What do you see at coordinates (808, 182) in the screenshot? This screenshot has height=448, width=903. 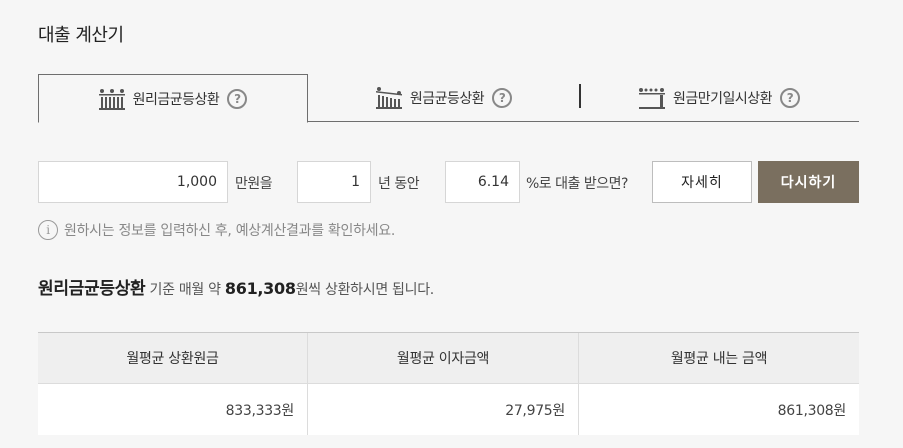 I see `retry-button: 다시하기` at bounding box center [808, 182].